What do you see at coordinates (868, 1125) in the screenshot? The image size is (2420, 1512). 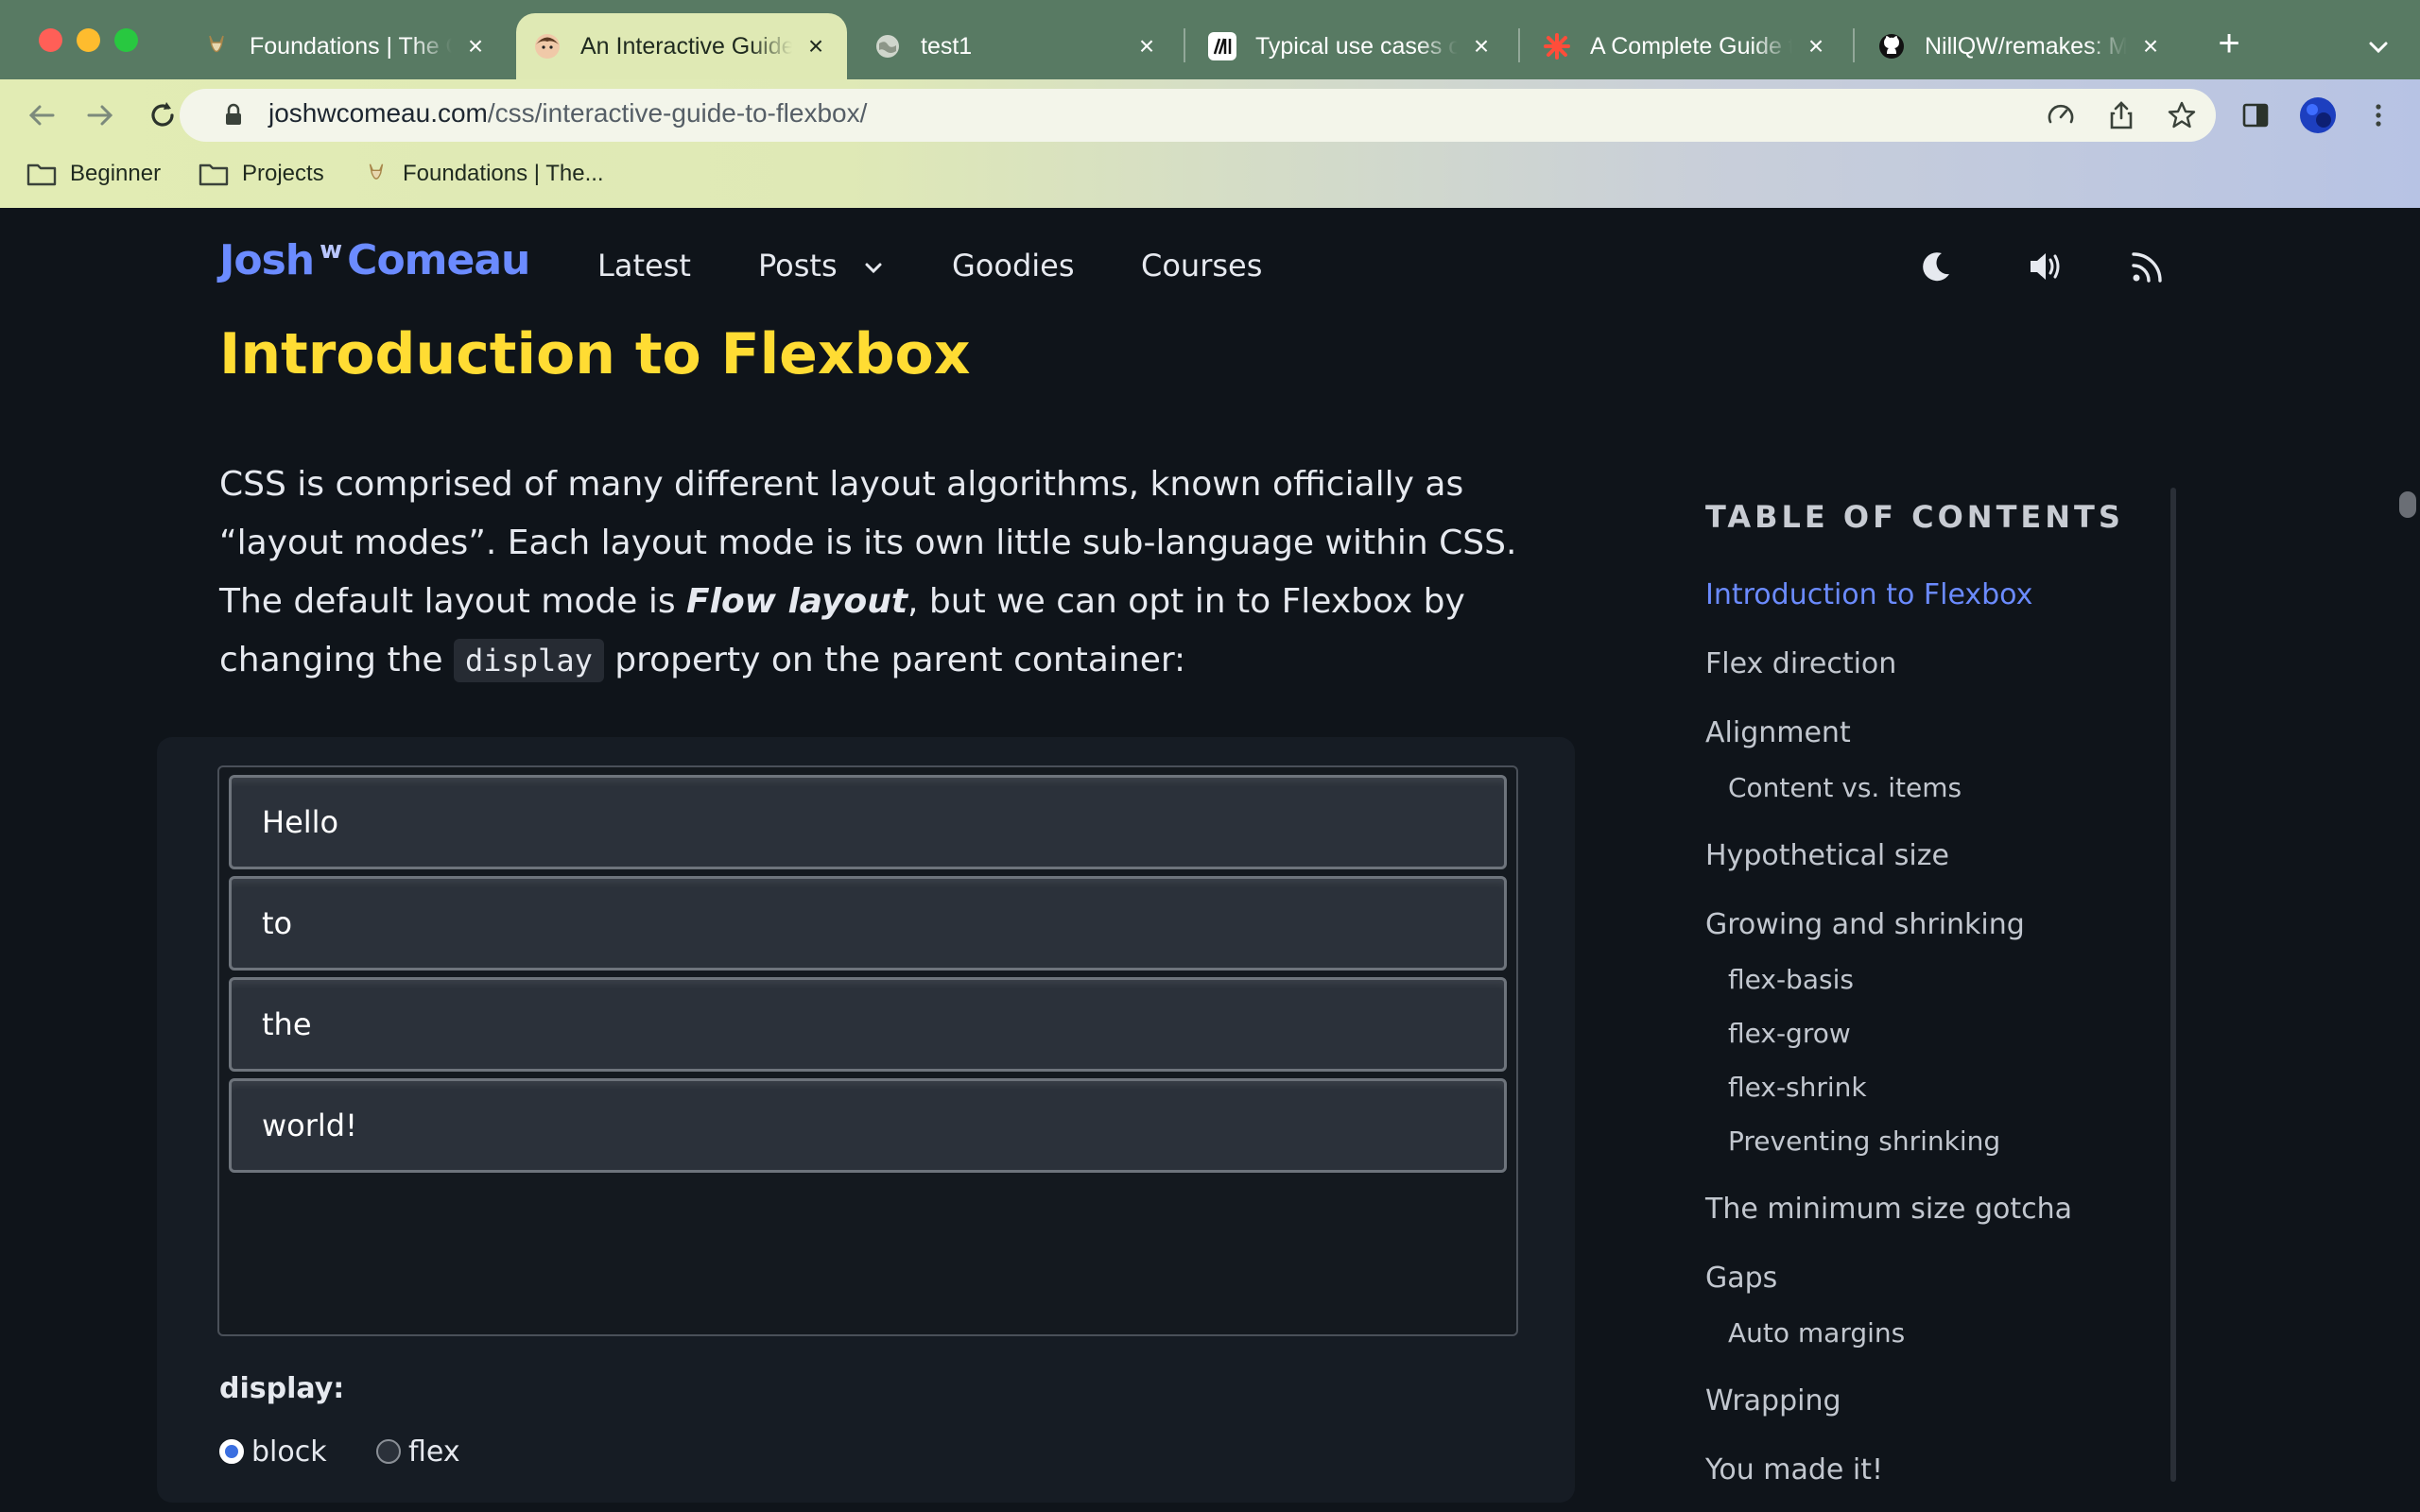 I see `demo-item: world!` at bounding box center [868, 1125].